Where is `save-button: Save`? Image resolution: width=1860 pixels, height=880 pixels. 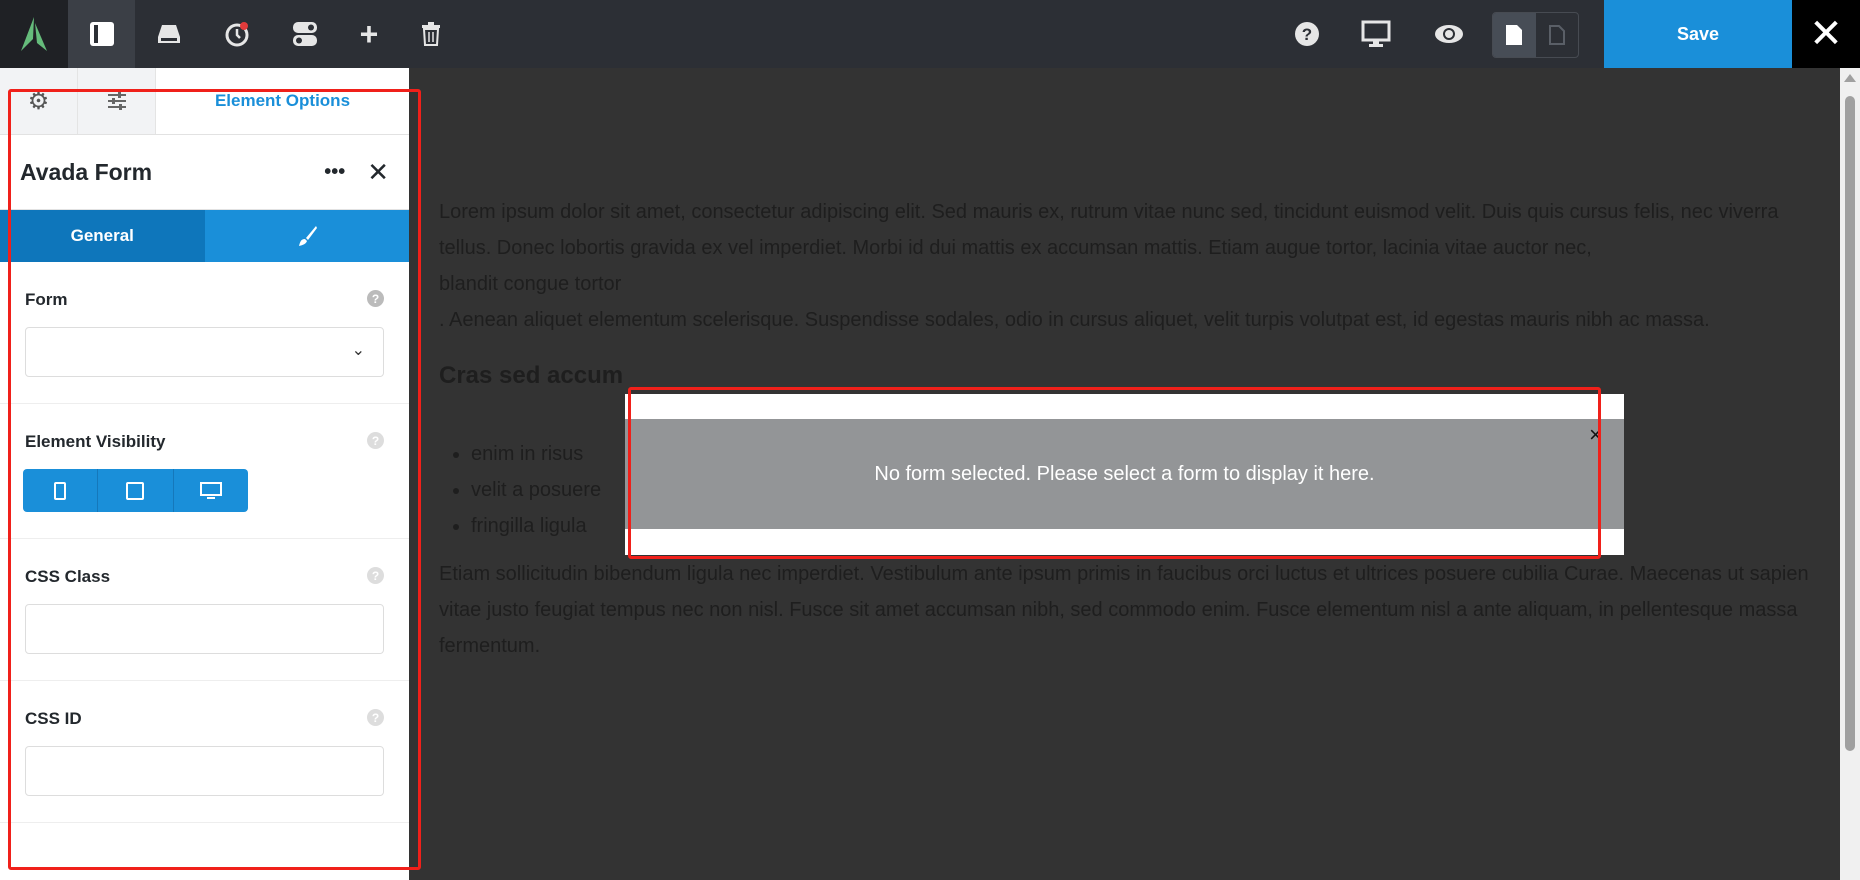 save-button: Save is located at coordinates (1698, 34).